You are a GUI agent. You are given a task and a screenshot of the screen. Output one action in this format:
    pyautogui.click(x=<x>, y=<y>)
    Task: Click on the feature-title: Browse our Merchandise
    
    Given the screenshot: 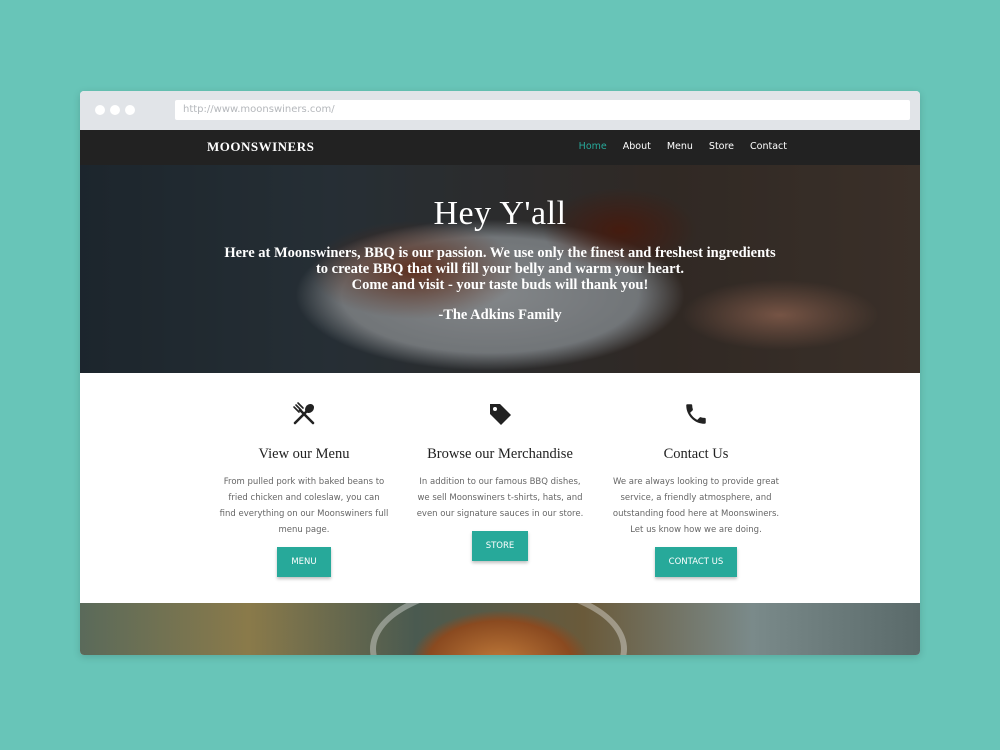 What is the action you would take?
    pyautogui.click(x=500, y=454)
    